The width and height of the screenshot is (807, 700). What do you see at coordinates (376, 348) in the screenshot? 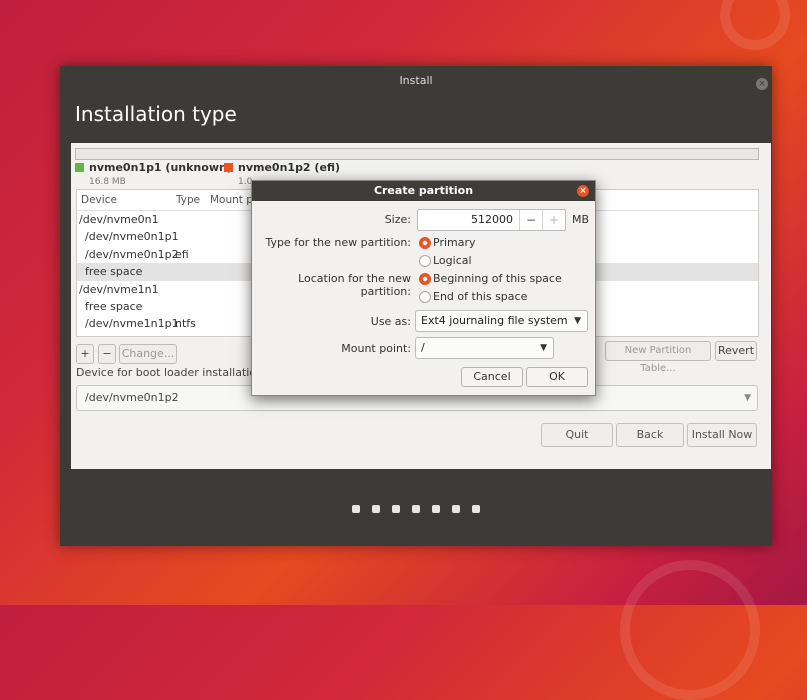
I see `mount-point-label: Mount point:` at bounding box center [376, 348].